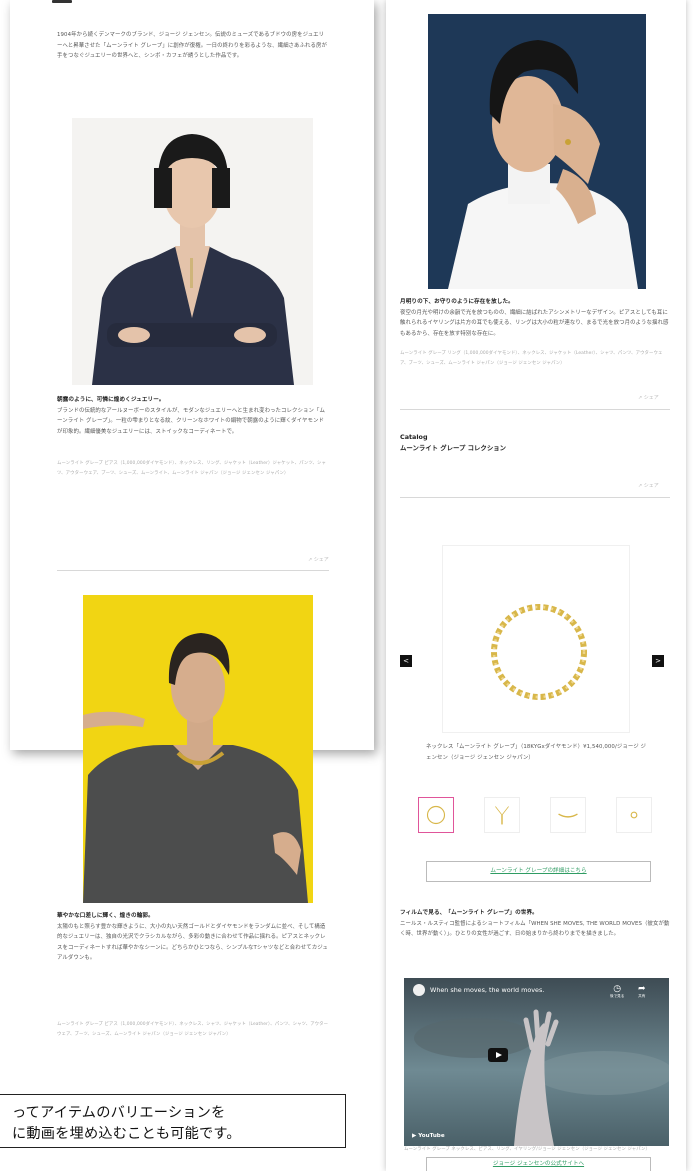  I want to click on thumbnail-necklace, so click(436, 815).